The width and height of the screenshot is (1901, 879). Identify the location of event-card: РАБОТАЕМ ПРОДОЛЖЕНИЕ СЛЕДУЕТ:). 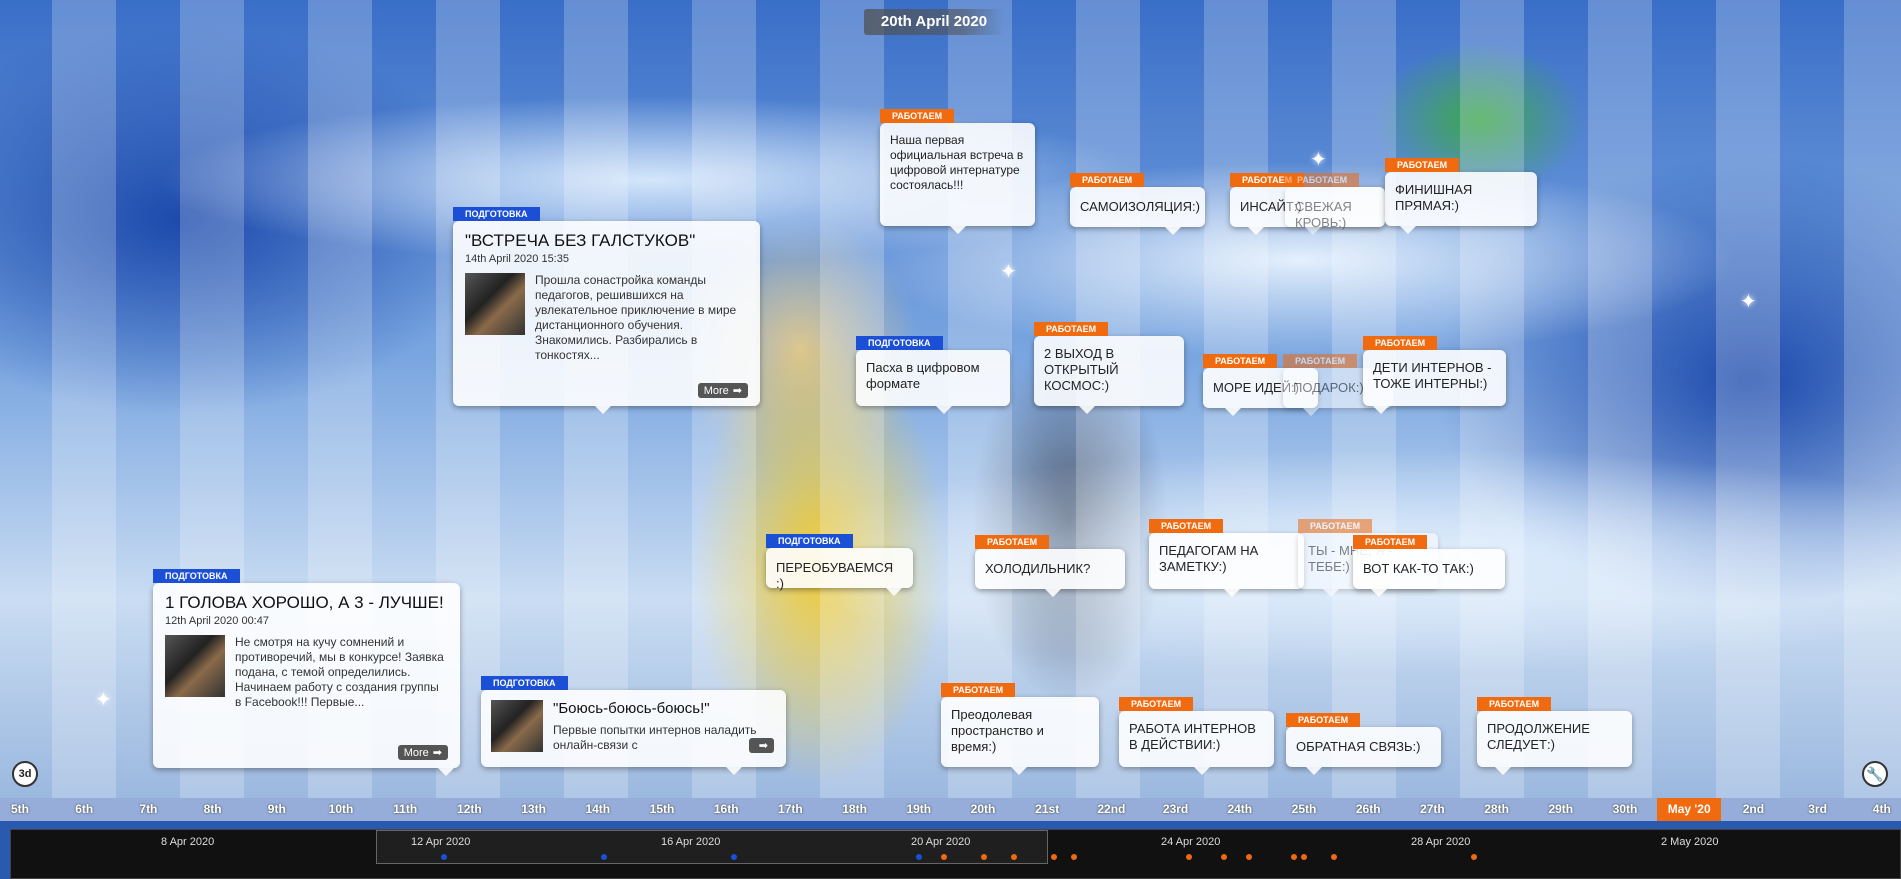
(1554, 736).